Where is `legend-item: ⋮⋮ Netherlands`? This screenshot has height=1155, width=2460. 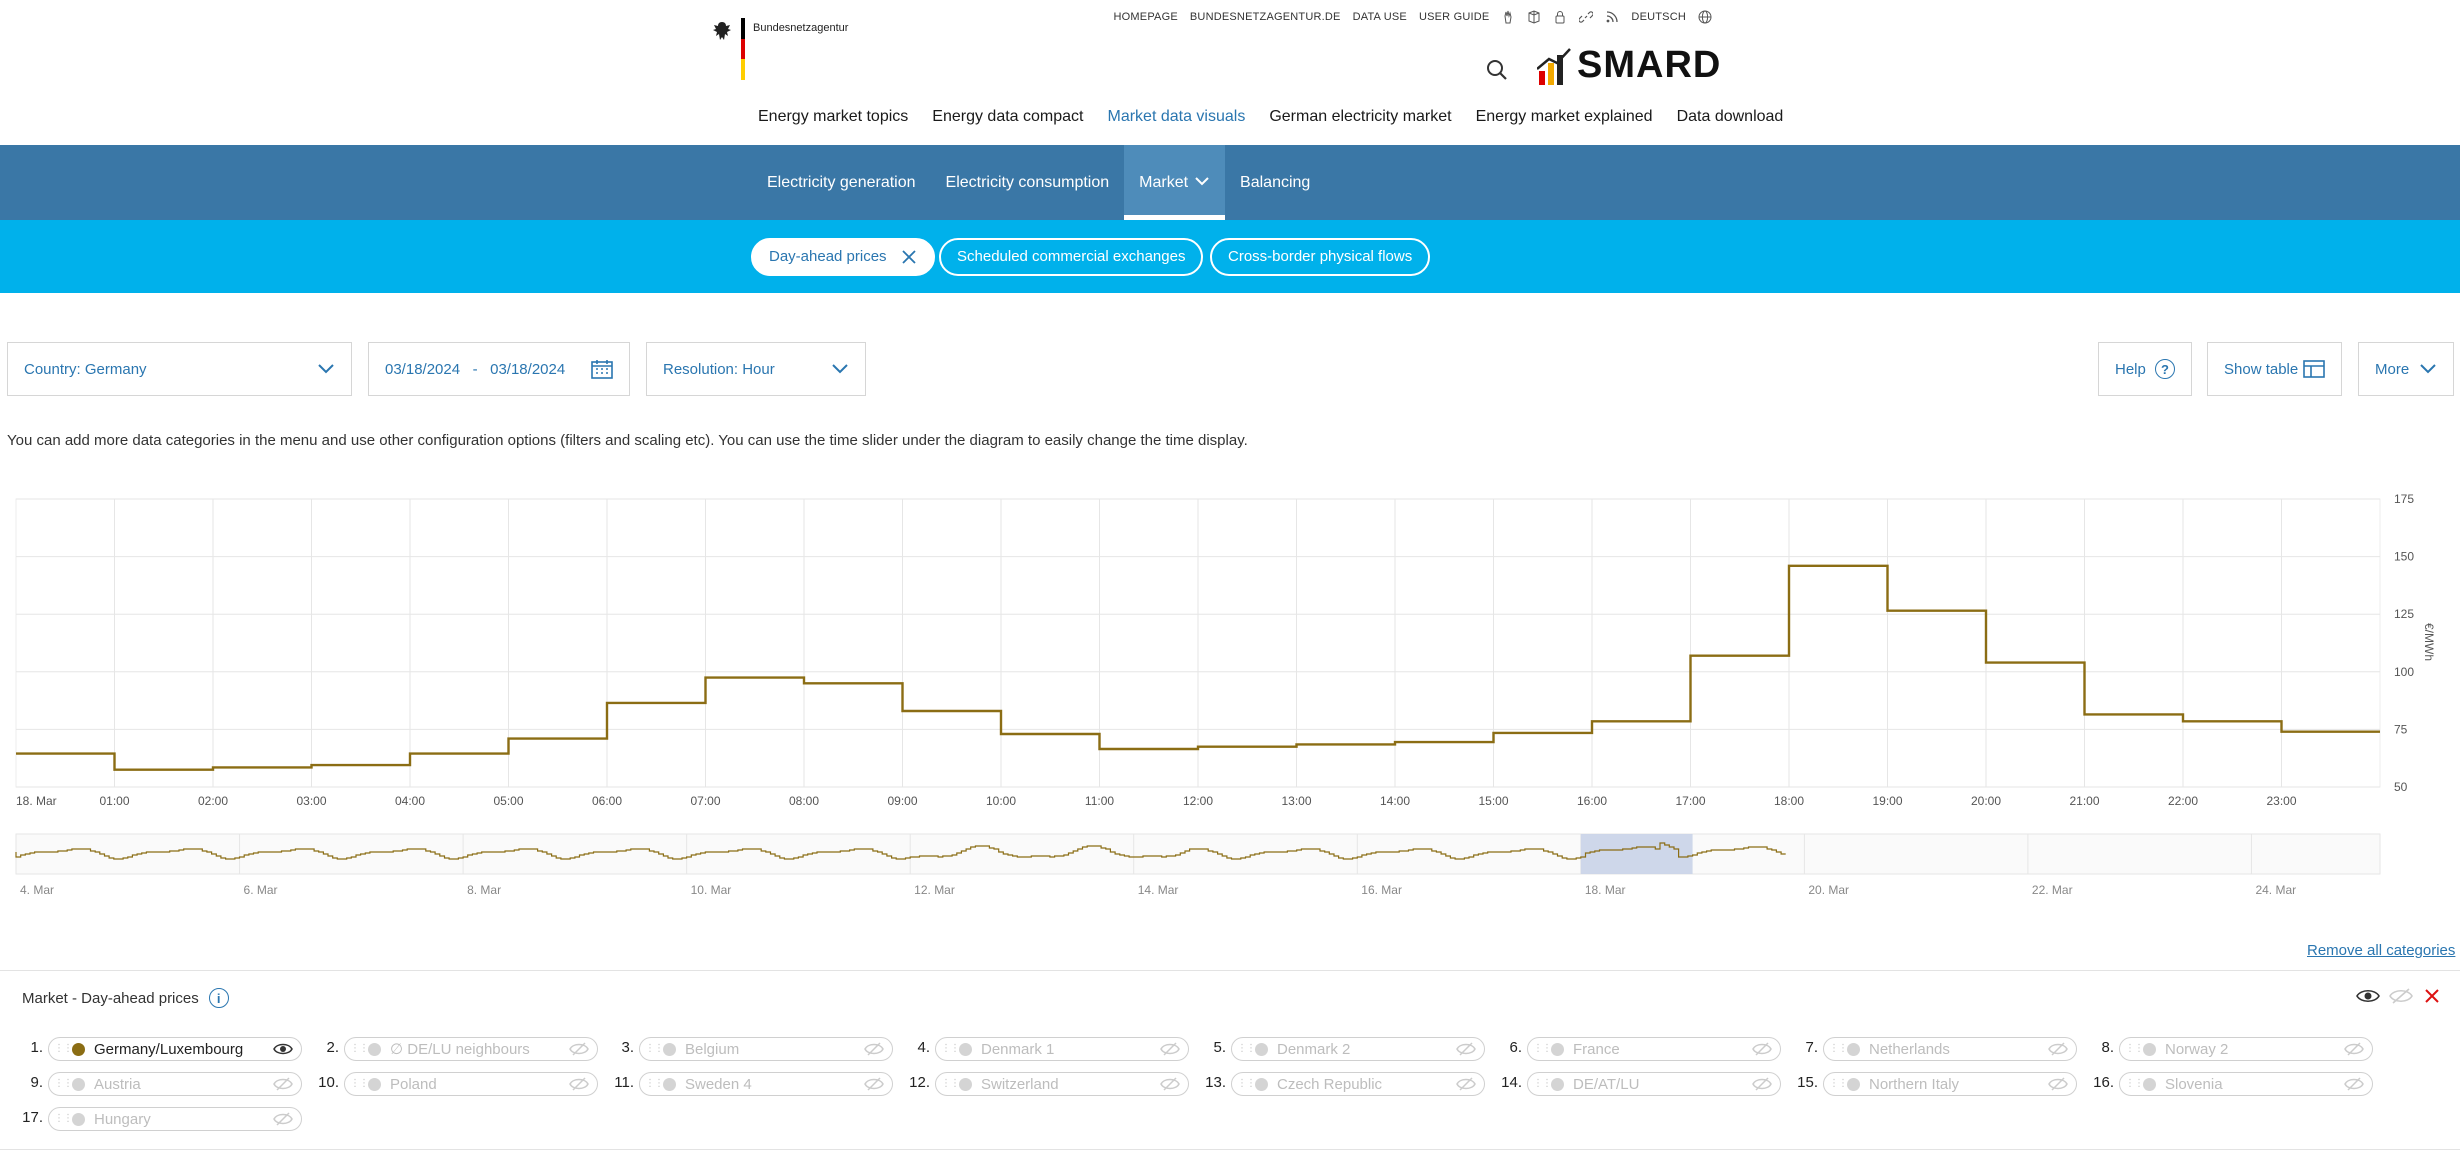
legend-item: ⋮⋮ Netherlands is located at coordinates (1950, 1049).